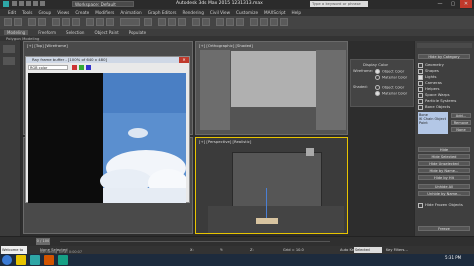 The image size is (474, 266). I want to click on category-particle-systems: Particle Systems, so click(437, 101).